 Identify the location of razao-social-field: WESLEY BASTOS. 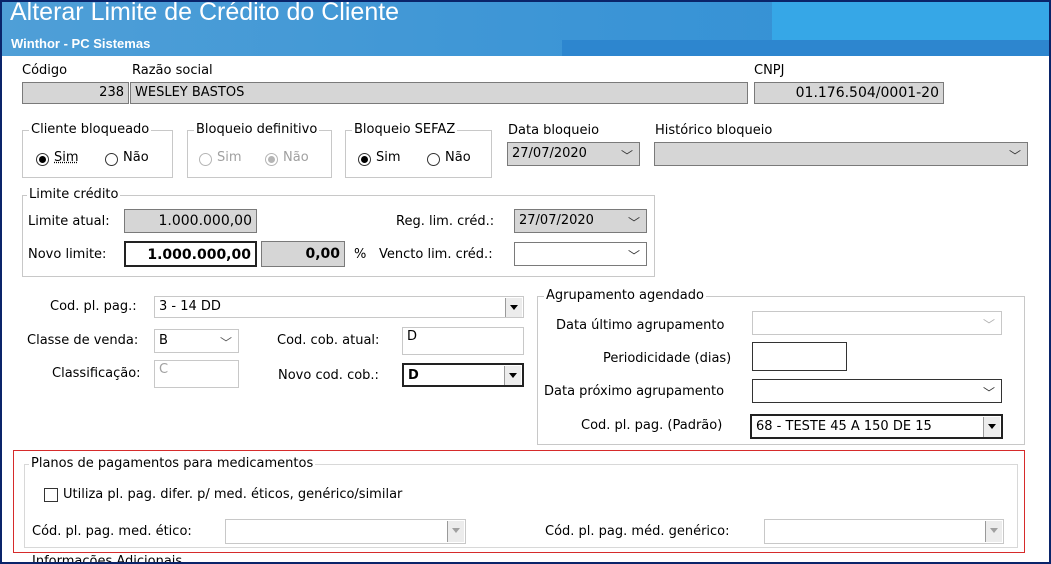
(439, 93).